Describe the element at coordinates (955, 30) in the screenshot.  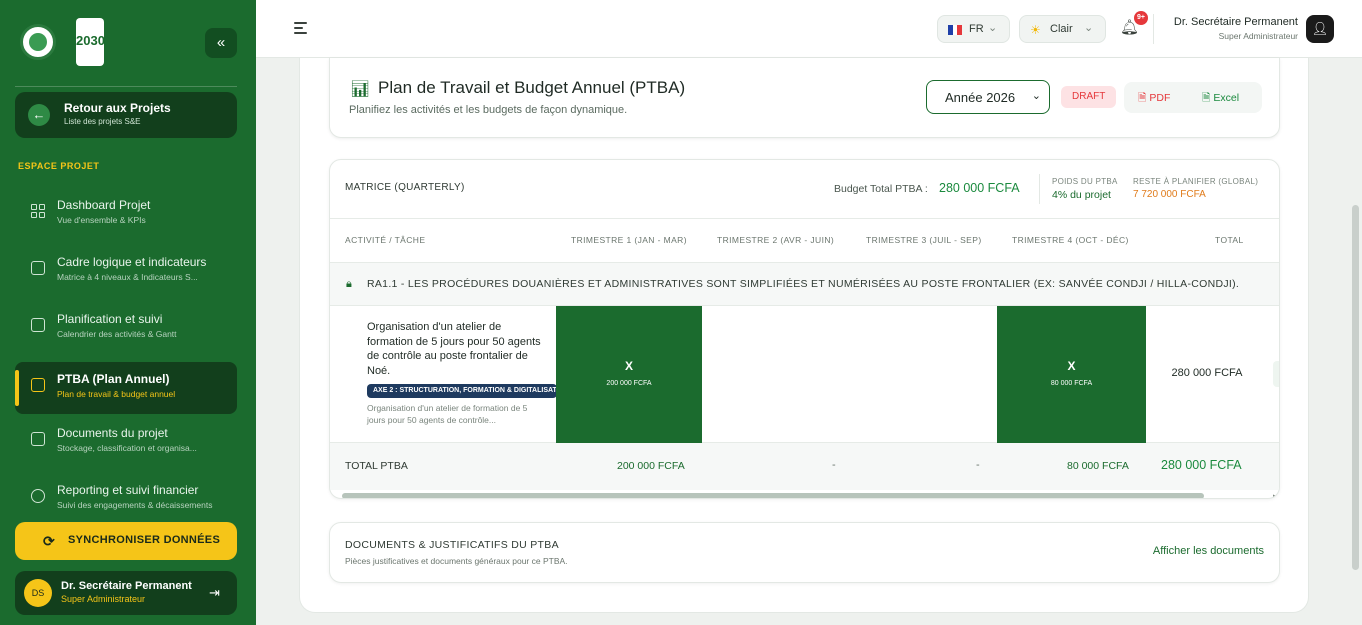
I see `france-flag-icon` at that location.